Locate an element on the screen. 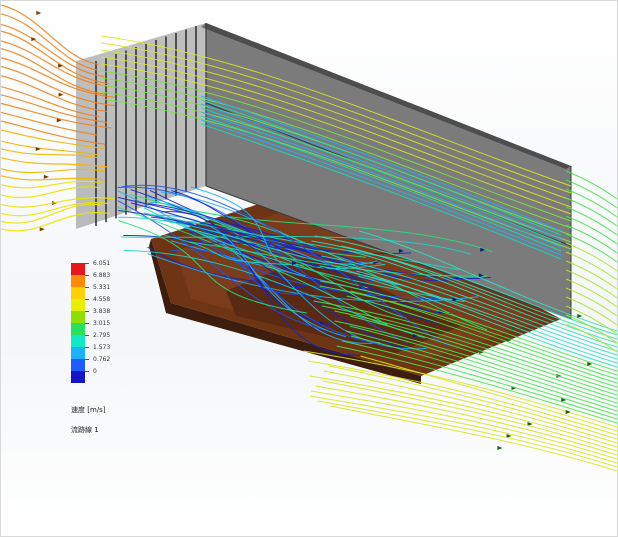  colorbar-label: 1.573 is located at coordinates (102, 347).